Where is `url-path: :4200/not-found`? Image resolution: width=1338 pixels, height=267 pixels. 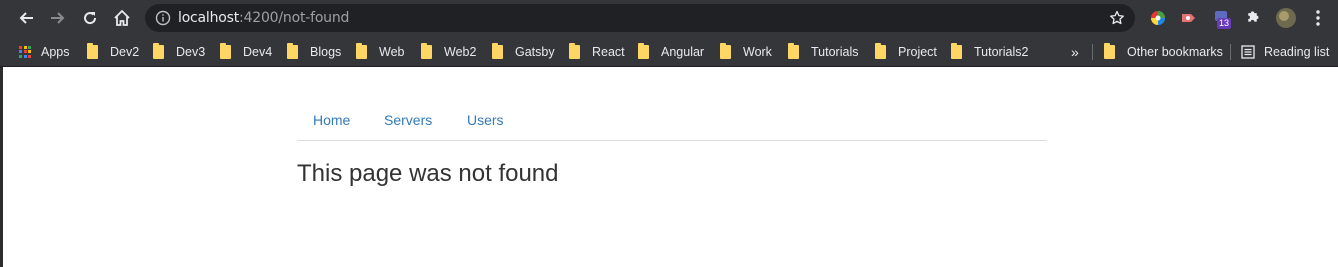 url-path: :4200/not-found is located at coordinates (294, 18).